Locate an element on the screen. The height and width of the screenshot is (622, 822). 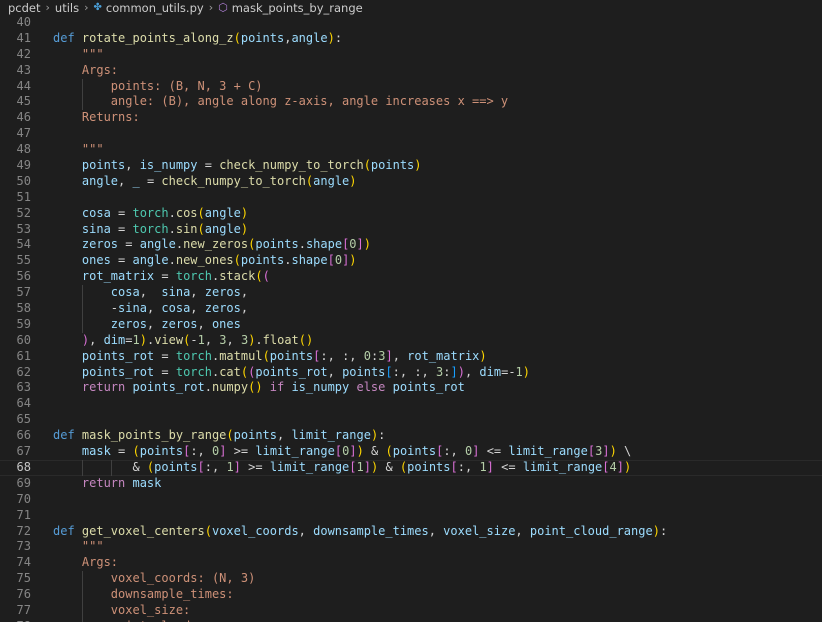
code-token: """ is located at coordinates (78, 546).